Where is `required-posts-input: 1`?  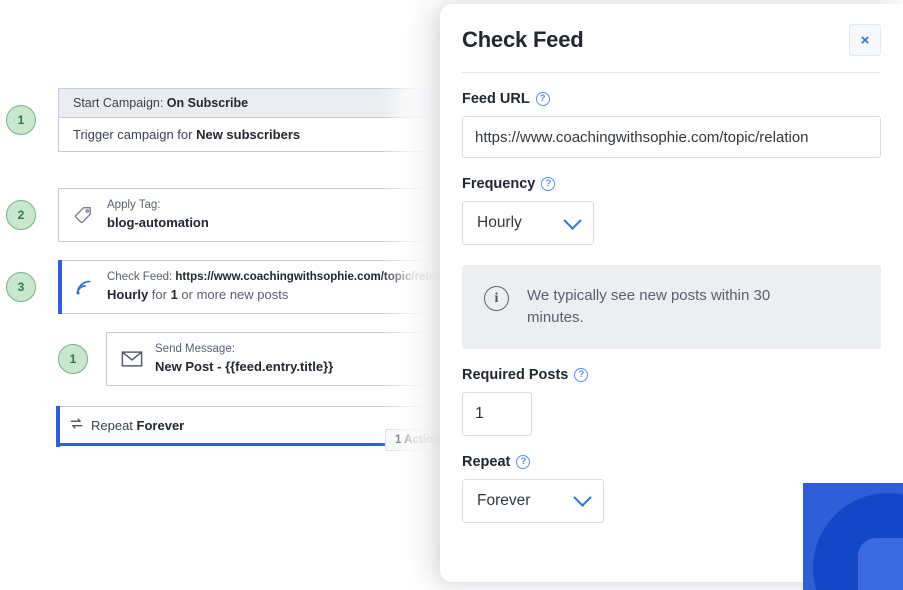
required-posts-input: 1 is located at coordinates (497, 413).